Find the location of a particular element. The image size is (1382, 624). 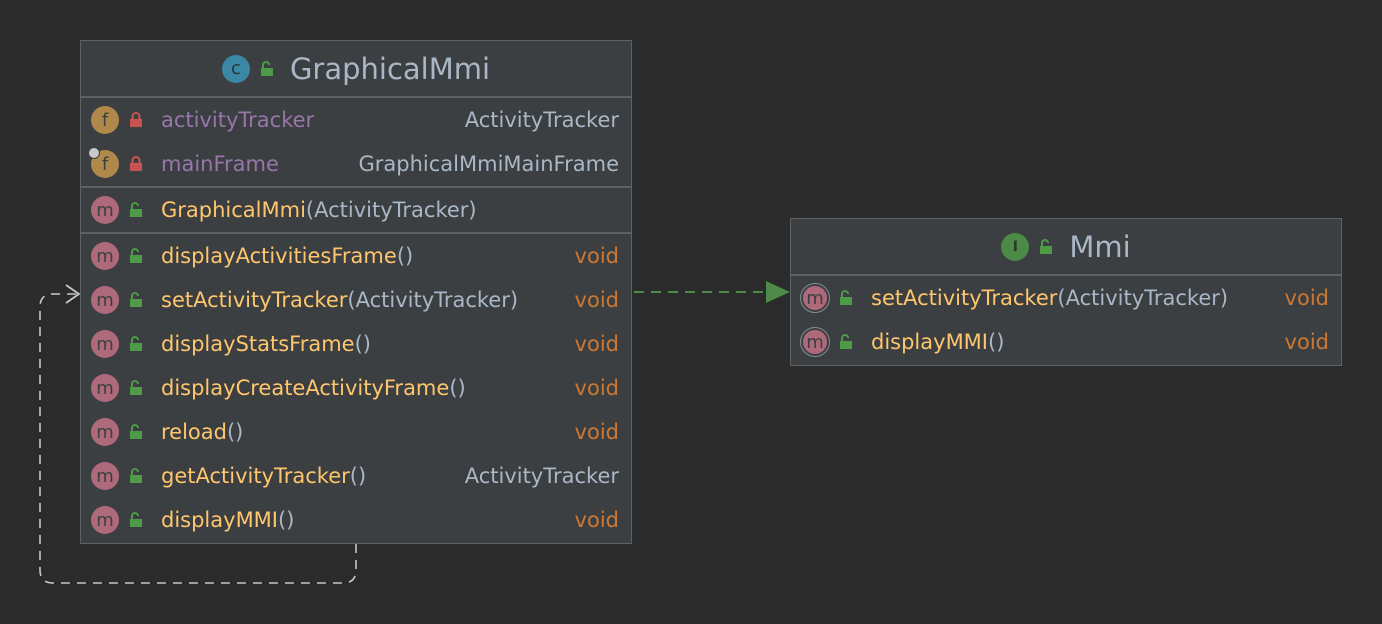

method-row: m reload () void is located at coordinates (356, 432).